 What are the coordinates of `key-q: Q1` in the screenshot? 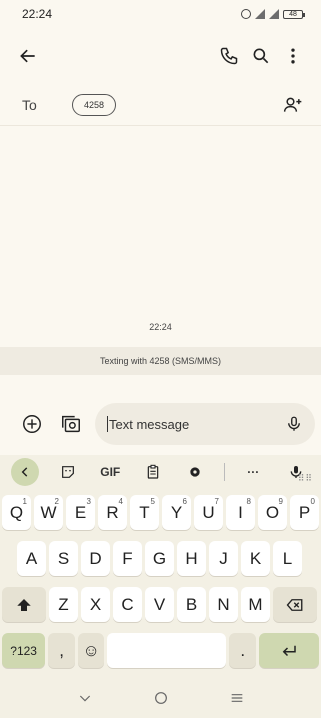 It's located at (16, 512).